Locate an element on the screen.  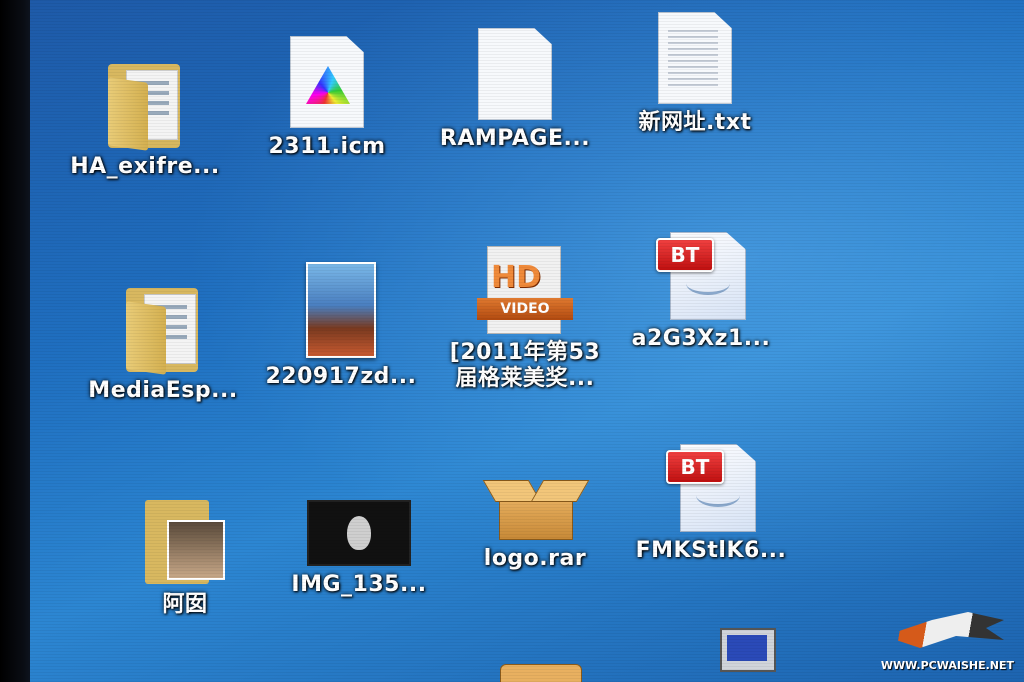
desktop-icon-2311-icm: 2311.icm is located at coordinates (327, 98).